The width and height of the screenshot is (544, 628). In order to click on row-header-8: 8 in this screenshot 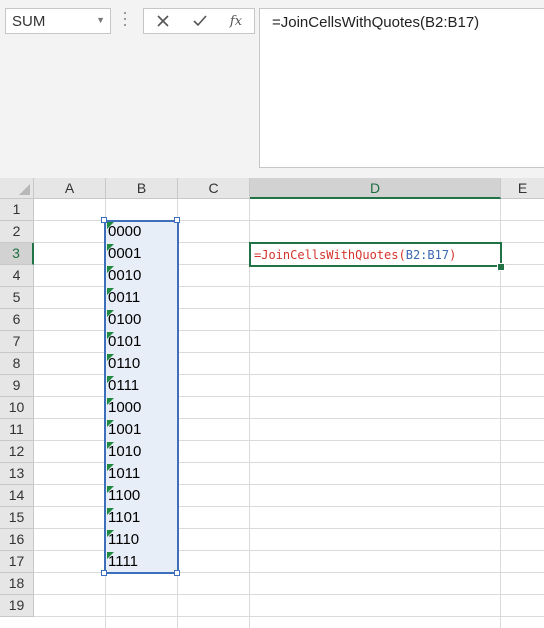, I will do `click(17, 364)`.